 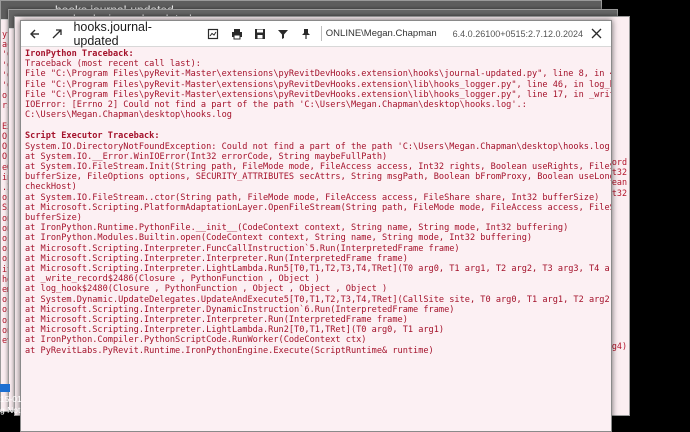 I want to click on console-line: checkHost), so click(x=51, y=187).